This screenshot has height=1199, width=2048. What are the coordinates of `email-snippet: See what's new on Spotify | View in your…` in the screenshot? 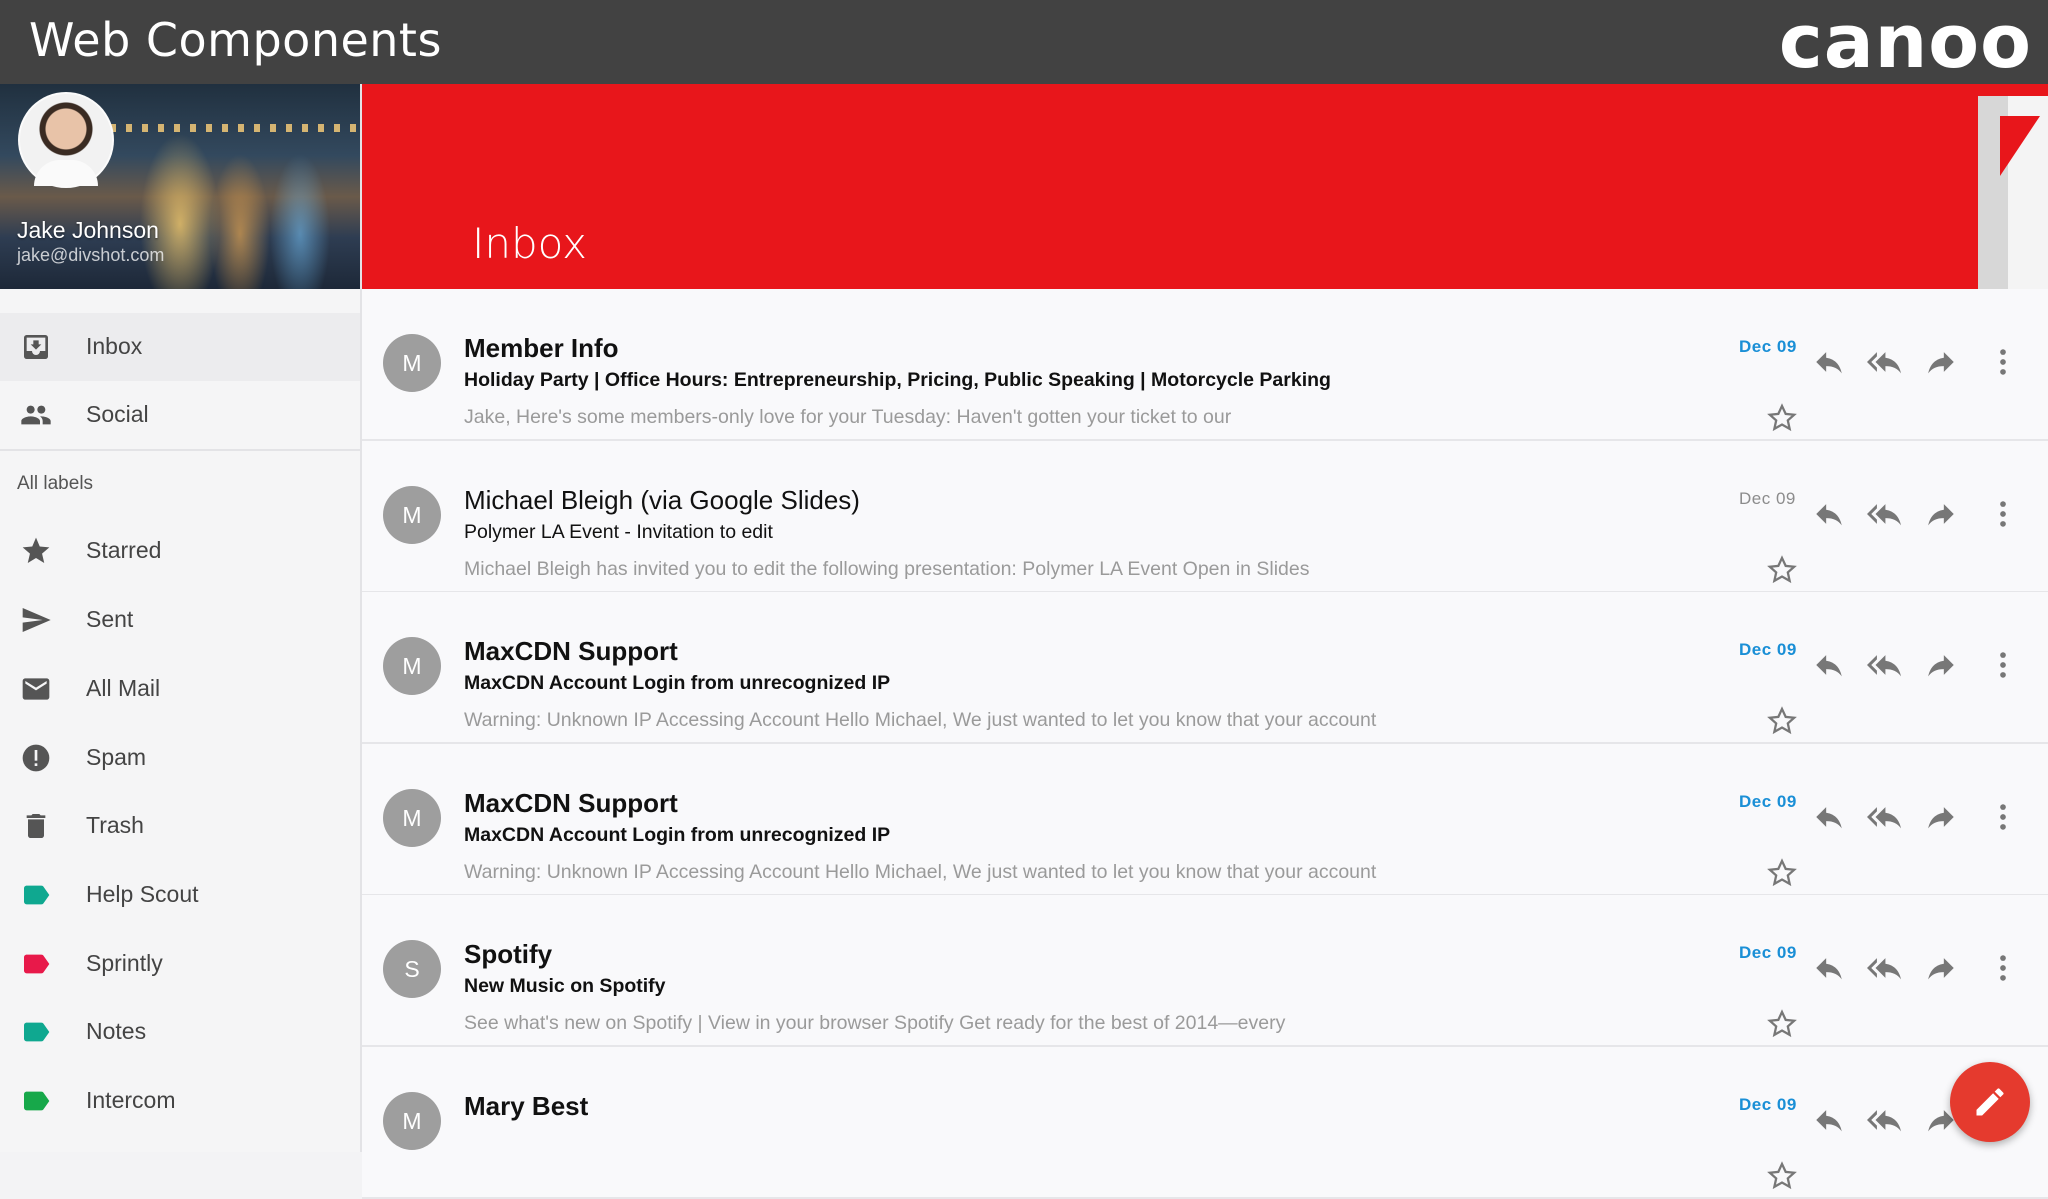 It's located at (875, 1023).